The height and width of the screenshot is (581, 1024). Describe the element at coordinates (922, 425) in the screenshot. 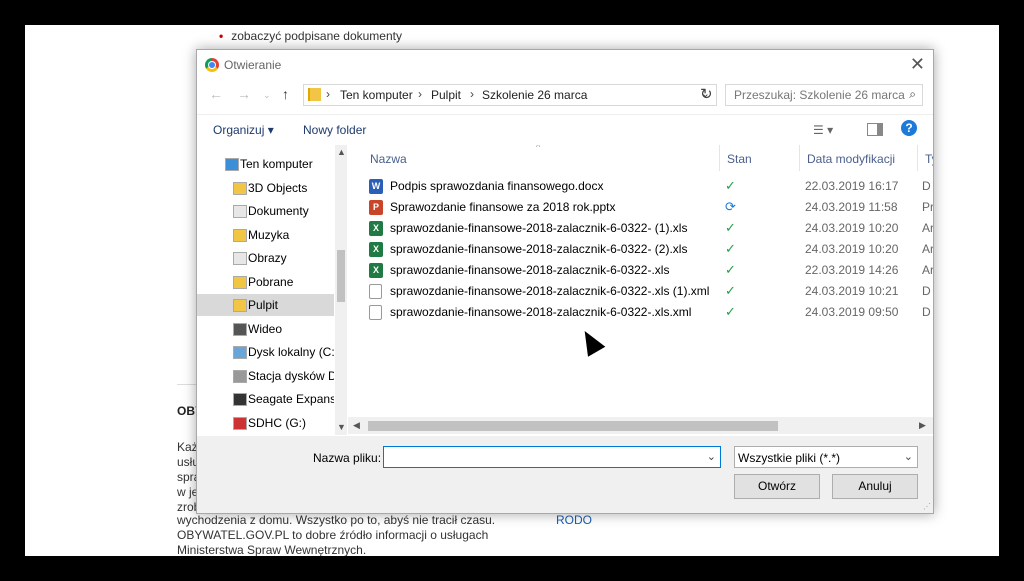

I see `scroll-right-icon: ▶` at that location.